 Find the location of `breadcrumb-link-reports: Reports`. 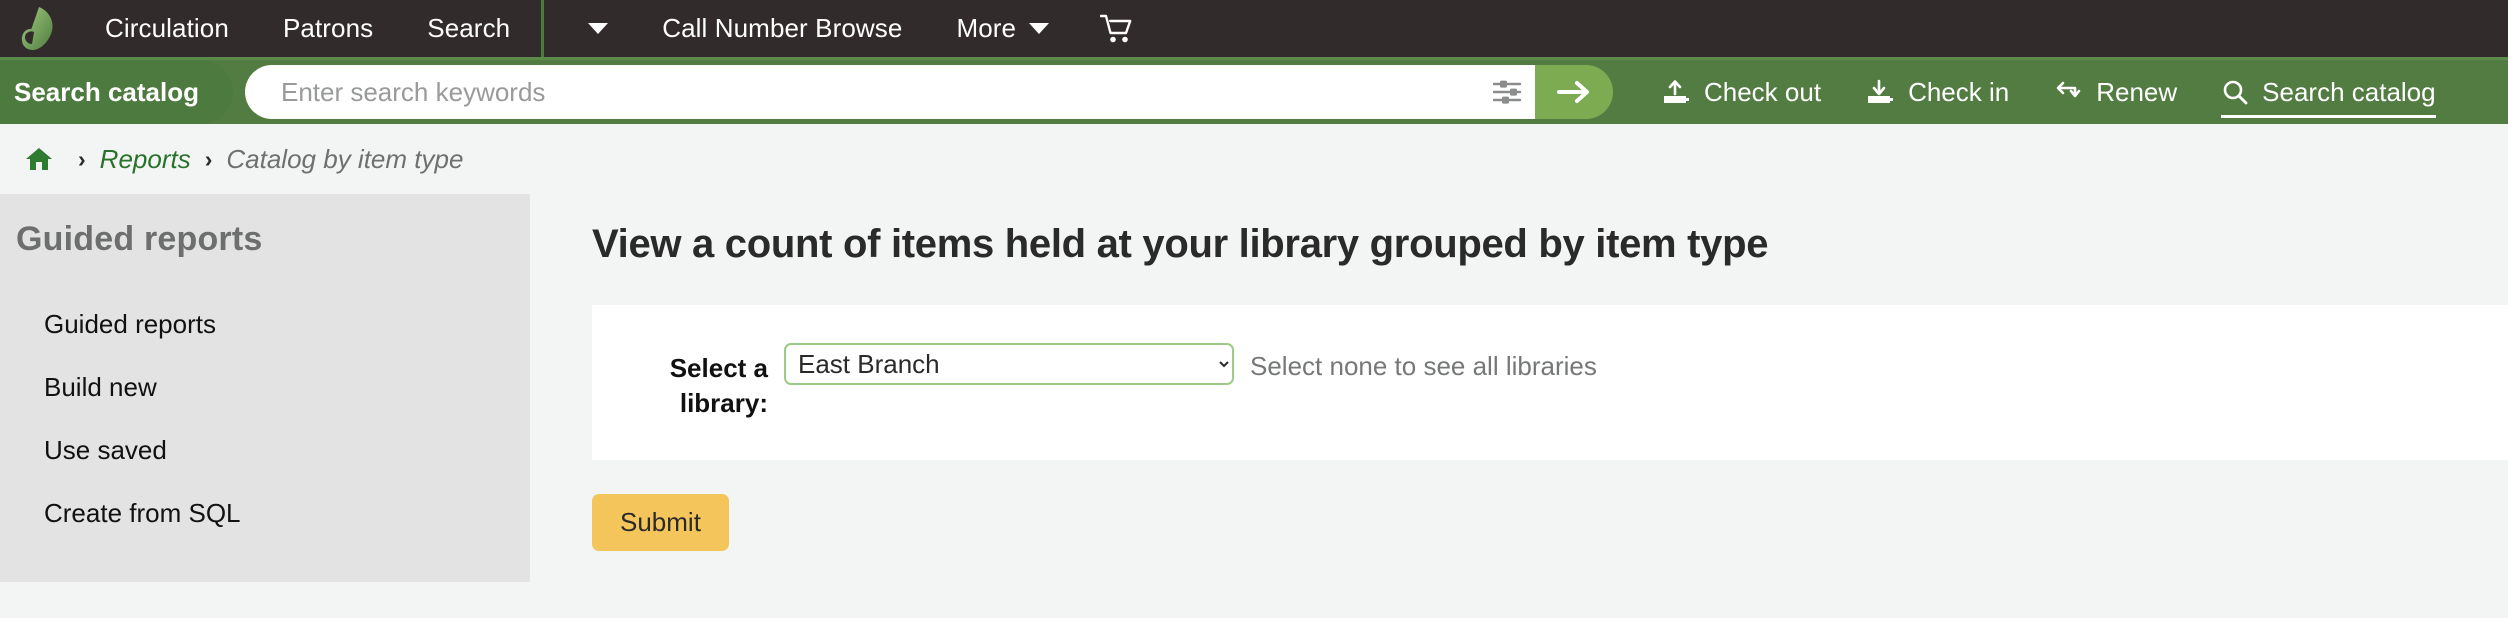

breadcrumb-link-reports: Reports is located at coordinates (145, 159).